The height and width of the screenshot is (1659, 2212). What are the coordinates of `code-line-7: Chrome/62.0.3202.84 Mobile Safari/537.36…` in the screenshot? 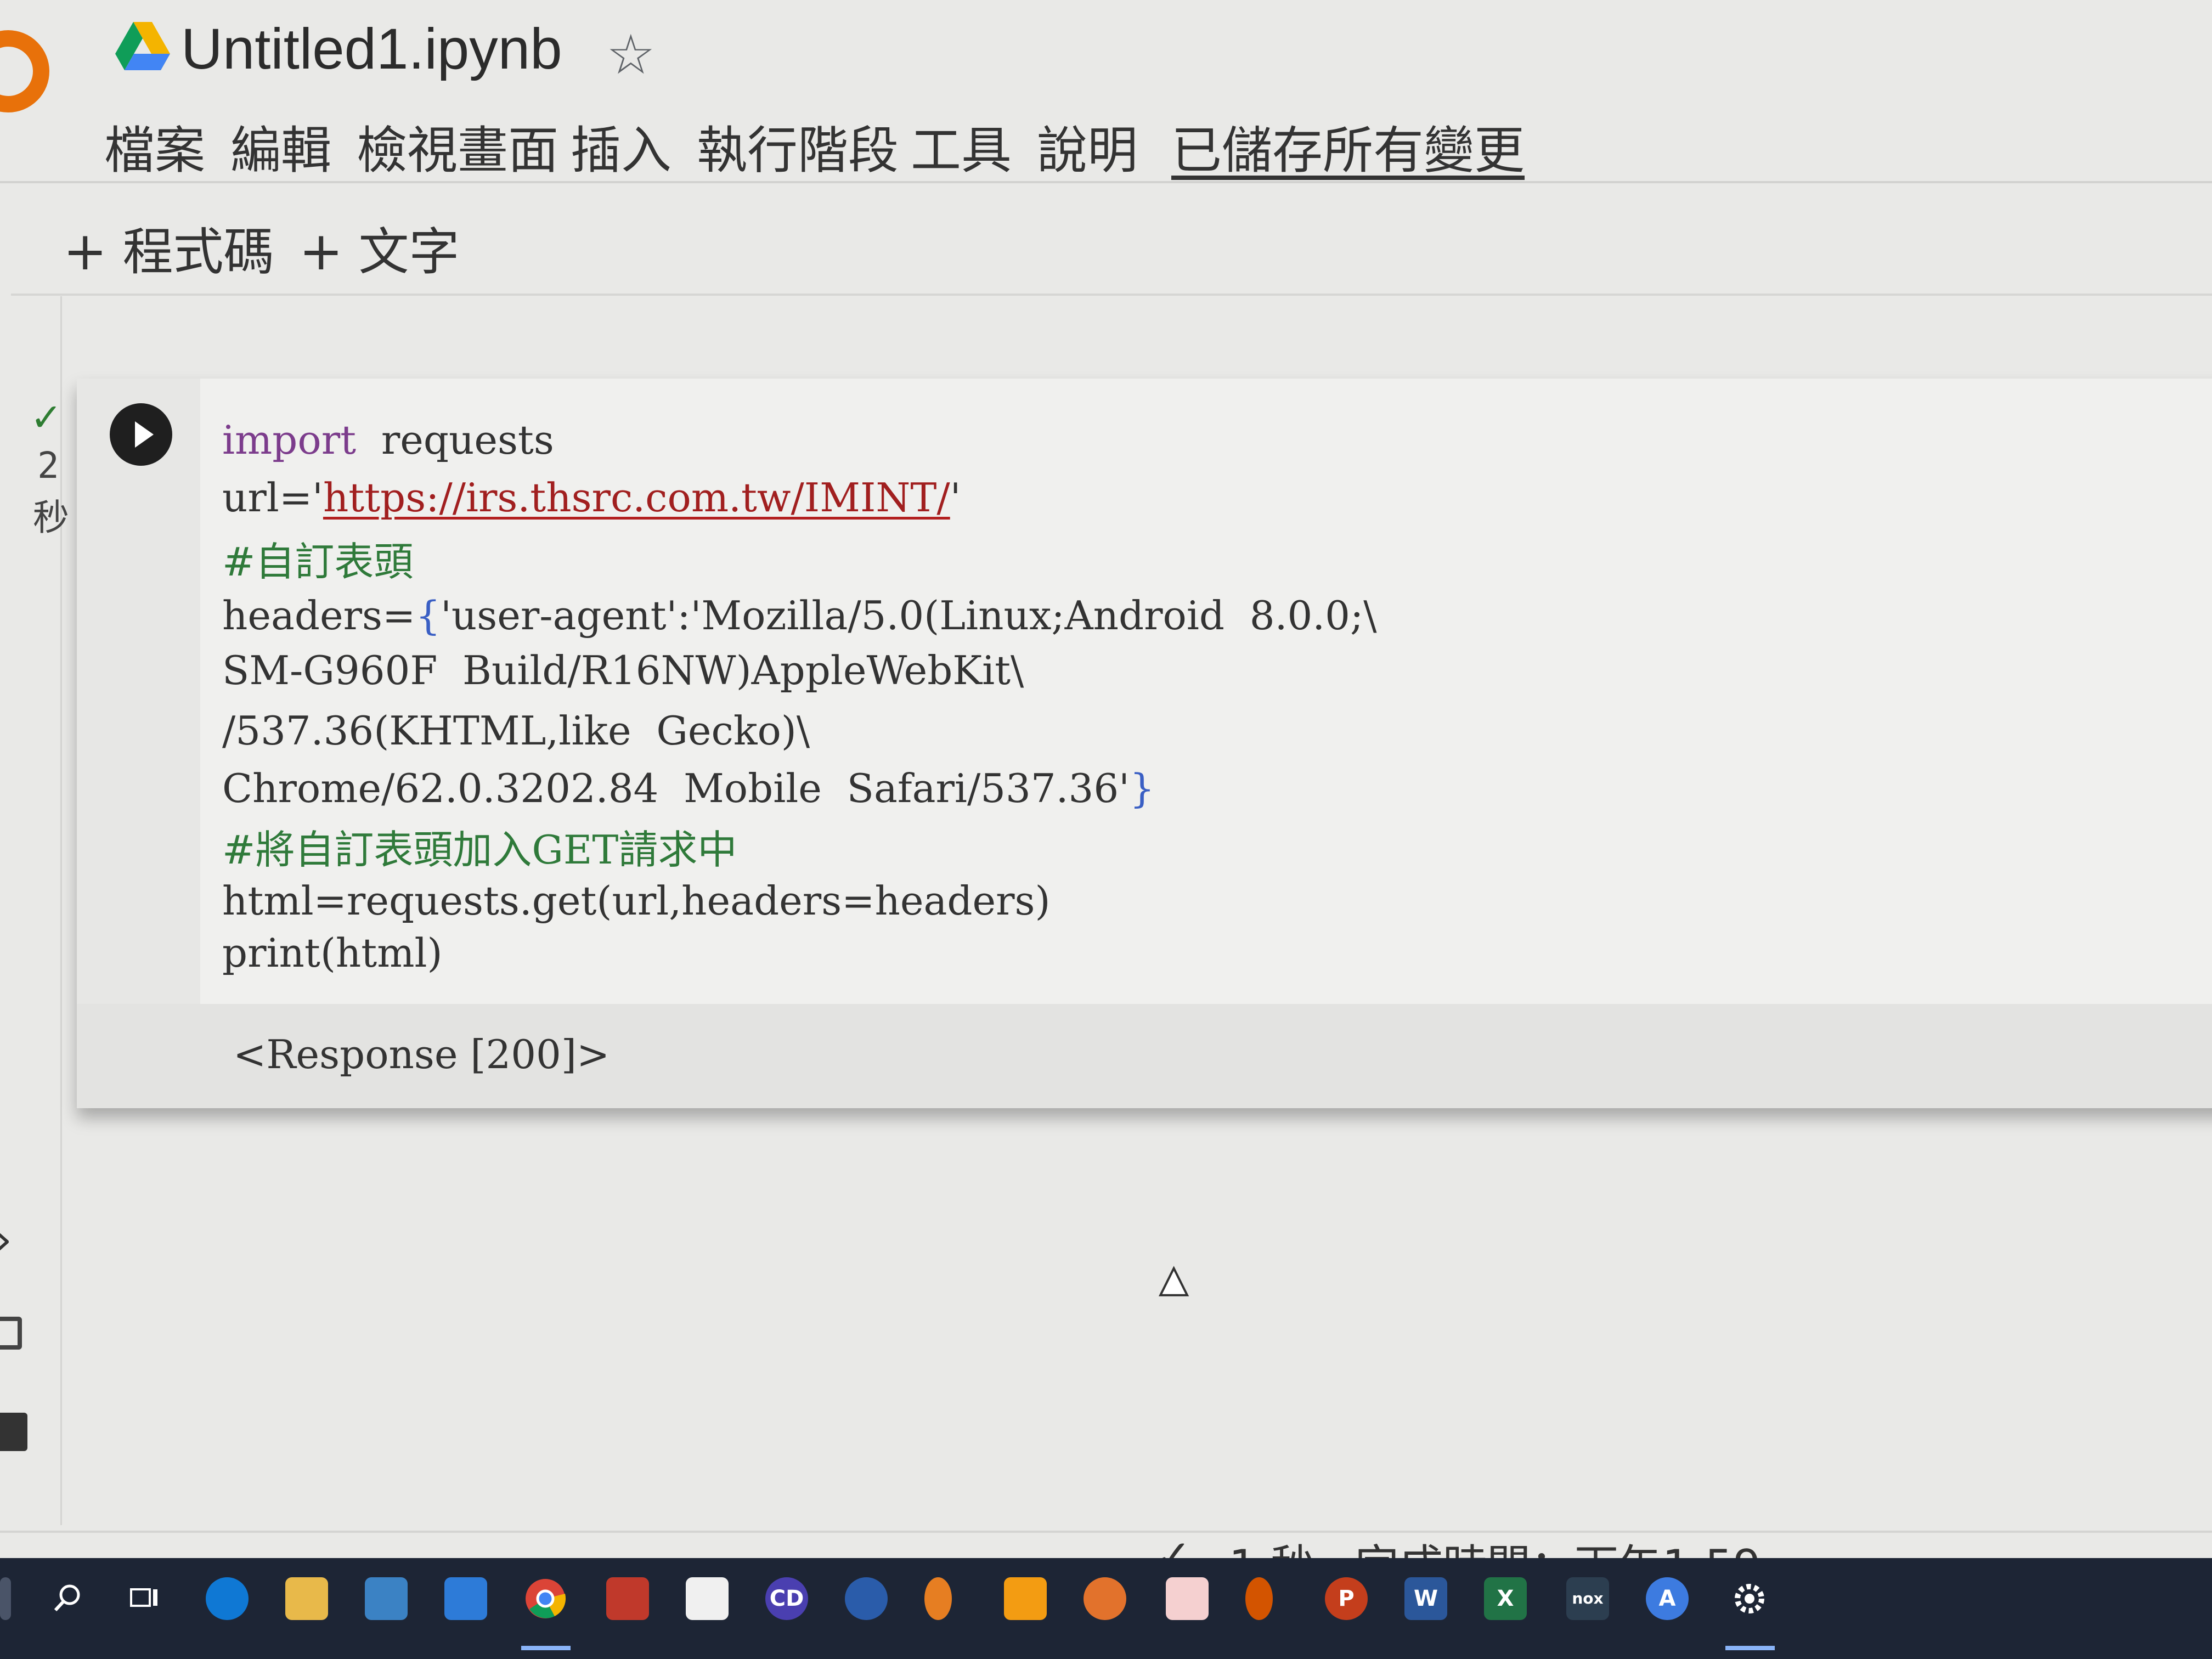 It's located at (689, 788).